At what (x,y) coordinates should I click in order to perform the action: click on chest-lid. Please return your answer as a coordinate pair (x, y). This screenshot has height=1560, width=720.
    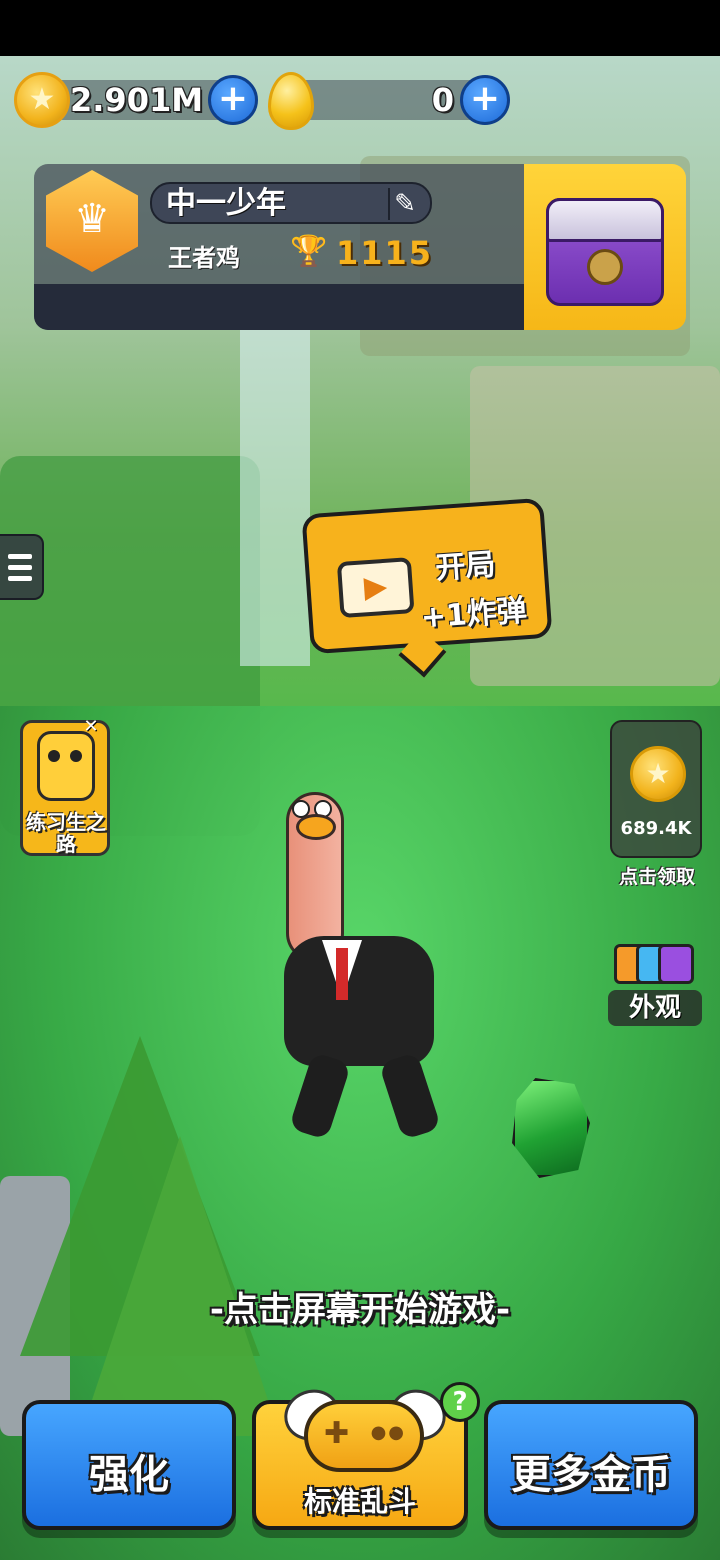
    Looking at the image, I should click on (605, 220).